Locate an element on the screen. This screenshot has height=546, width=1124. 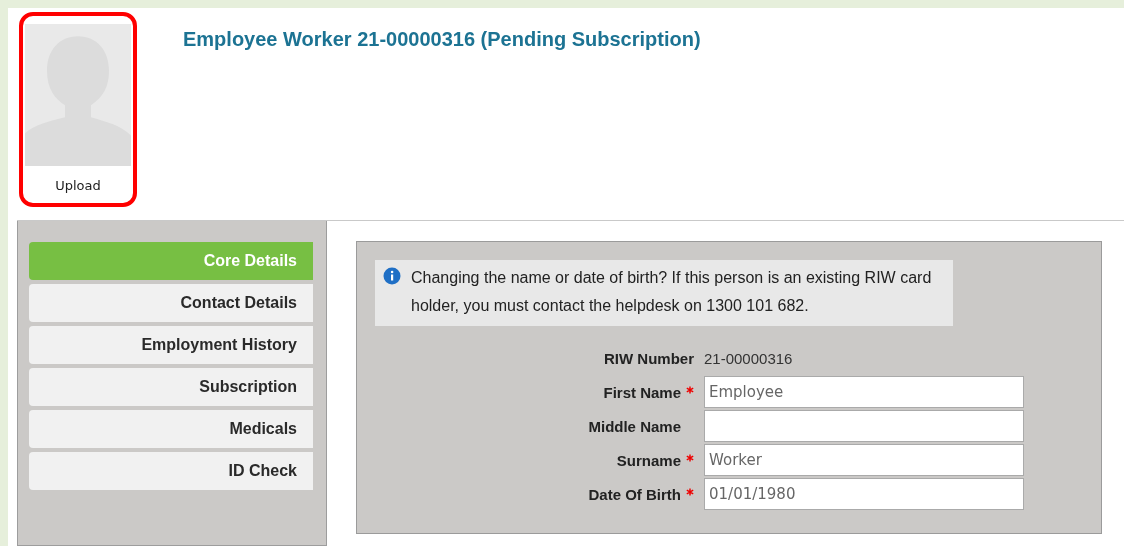
input-field: Employee is located at coordinates (864, 392).